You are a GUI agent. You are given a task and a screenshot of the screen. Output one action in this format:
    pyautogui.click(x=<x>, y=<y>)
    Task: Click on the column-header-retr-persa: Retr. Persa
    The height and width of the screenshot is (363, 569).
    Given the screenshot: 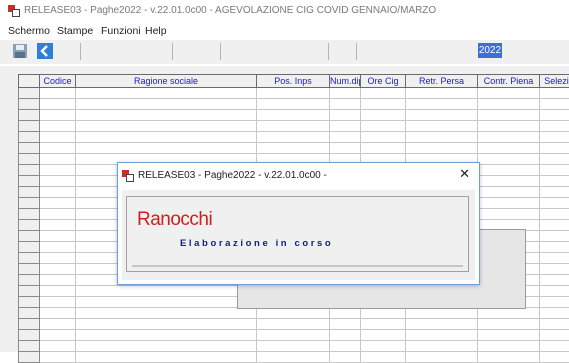 What is the action you would take?
    pyautogui.click(x=442, y=81)
    